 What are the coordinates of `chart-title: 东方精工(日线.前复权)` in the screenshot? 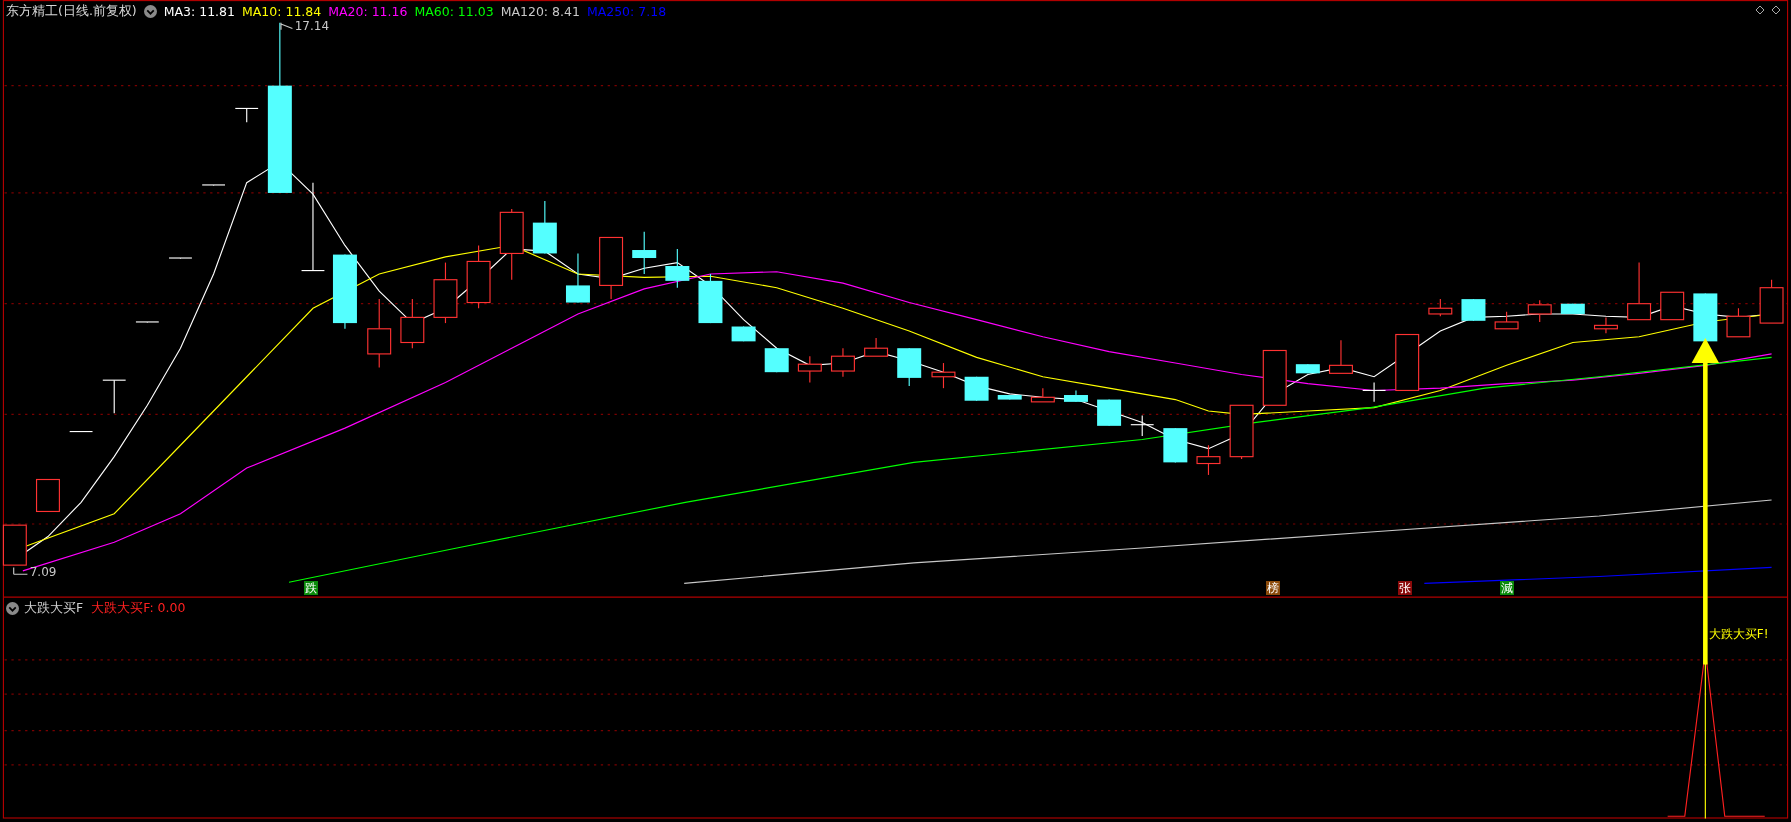 It's located at (71, 11).